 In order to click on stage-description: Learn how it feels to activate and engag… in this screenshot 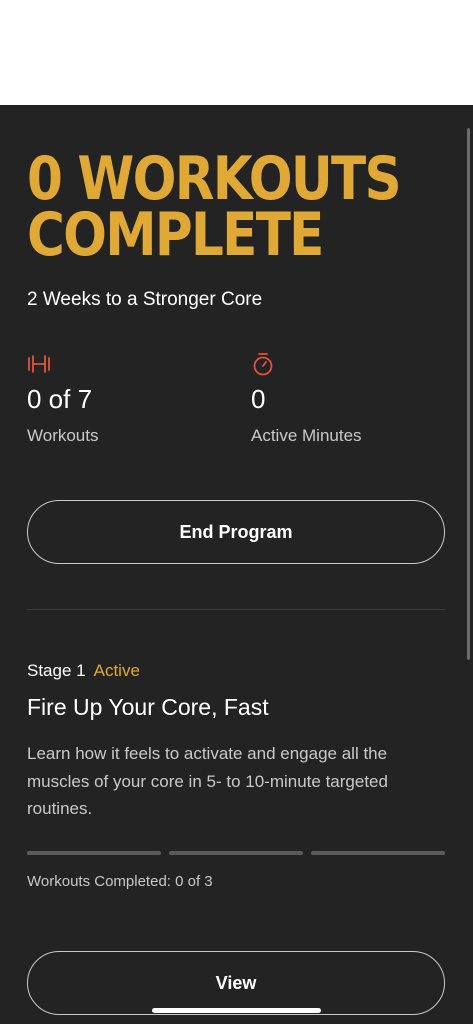, I will do `click(207, 781)`.